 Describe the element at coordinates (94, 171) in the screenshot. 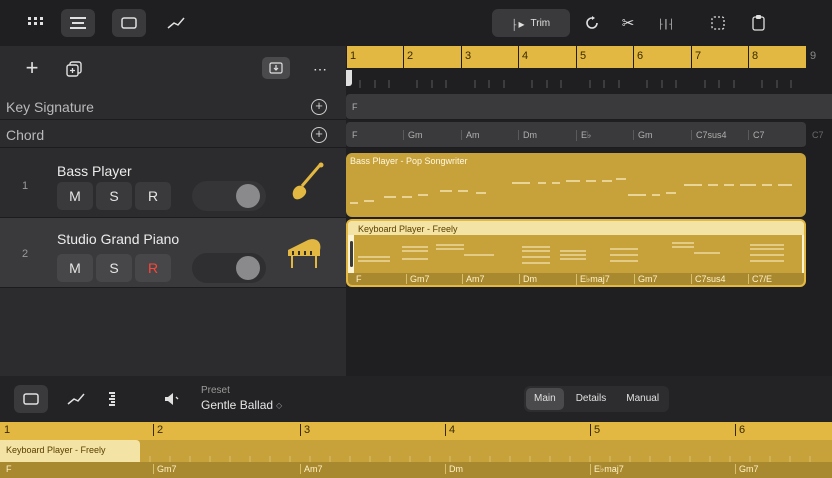

I see `track-name: Bass Player` at that location.